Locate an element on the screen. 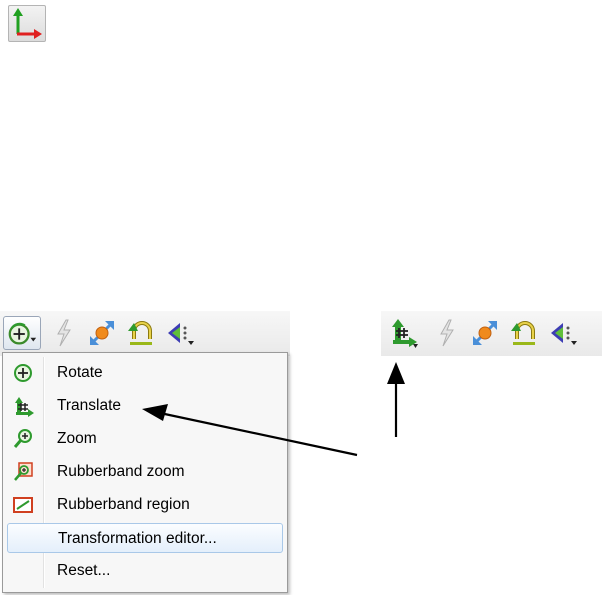 The image size is (602, 595). menu-item-label: Rotate is located at coordinates (80, 372).